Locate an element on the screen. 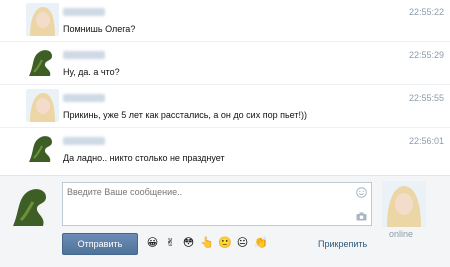 The width and height of the screenshot is (450, 267). message-time: 22:55:55 is located at coordinates (426, 98).